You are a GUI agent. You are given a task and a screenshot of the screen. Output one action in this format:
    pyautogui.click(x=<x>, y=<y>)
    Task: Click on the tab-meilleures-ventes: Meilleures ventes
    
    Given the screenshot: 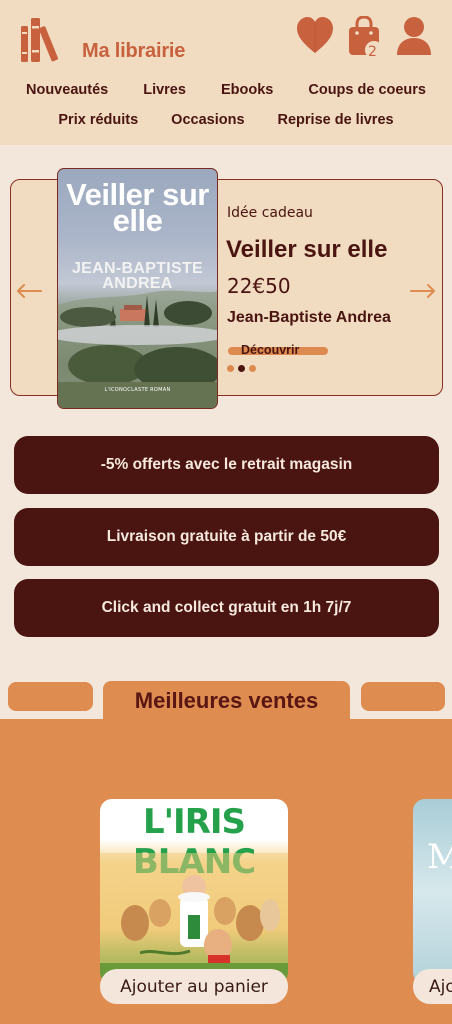 What is the action you would take?
    pyautogui.click(x=226, y=701)
    